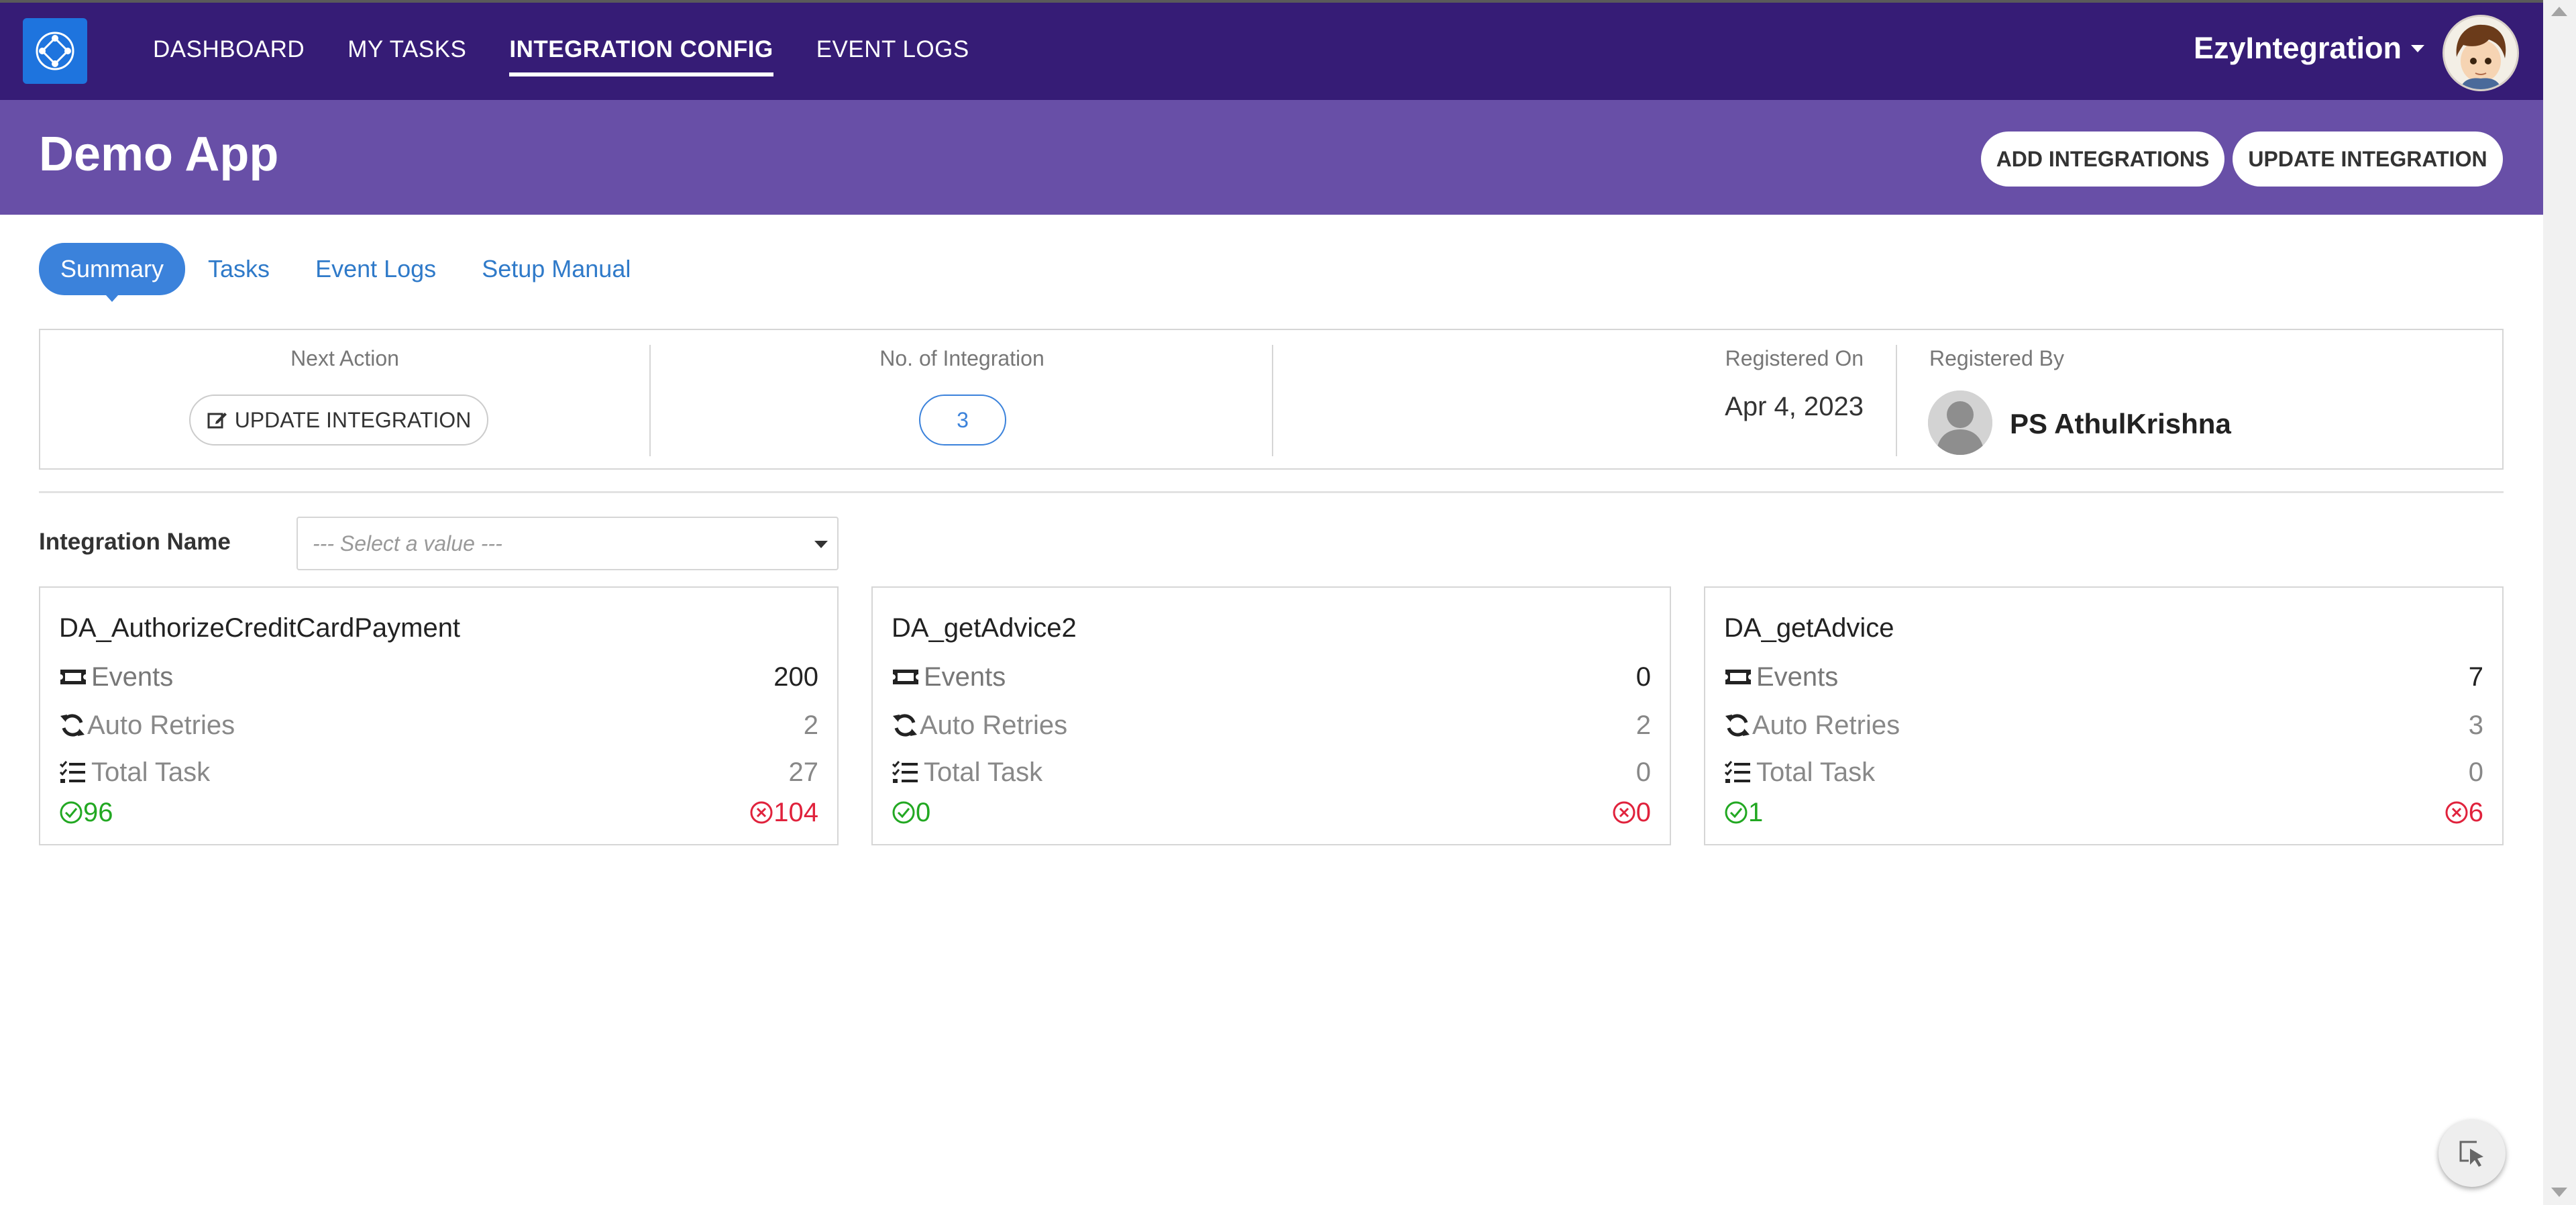  Describe the element at coordinates (803, 772) in the screenshot. I see `total-task-count: 27` at that location.